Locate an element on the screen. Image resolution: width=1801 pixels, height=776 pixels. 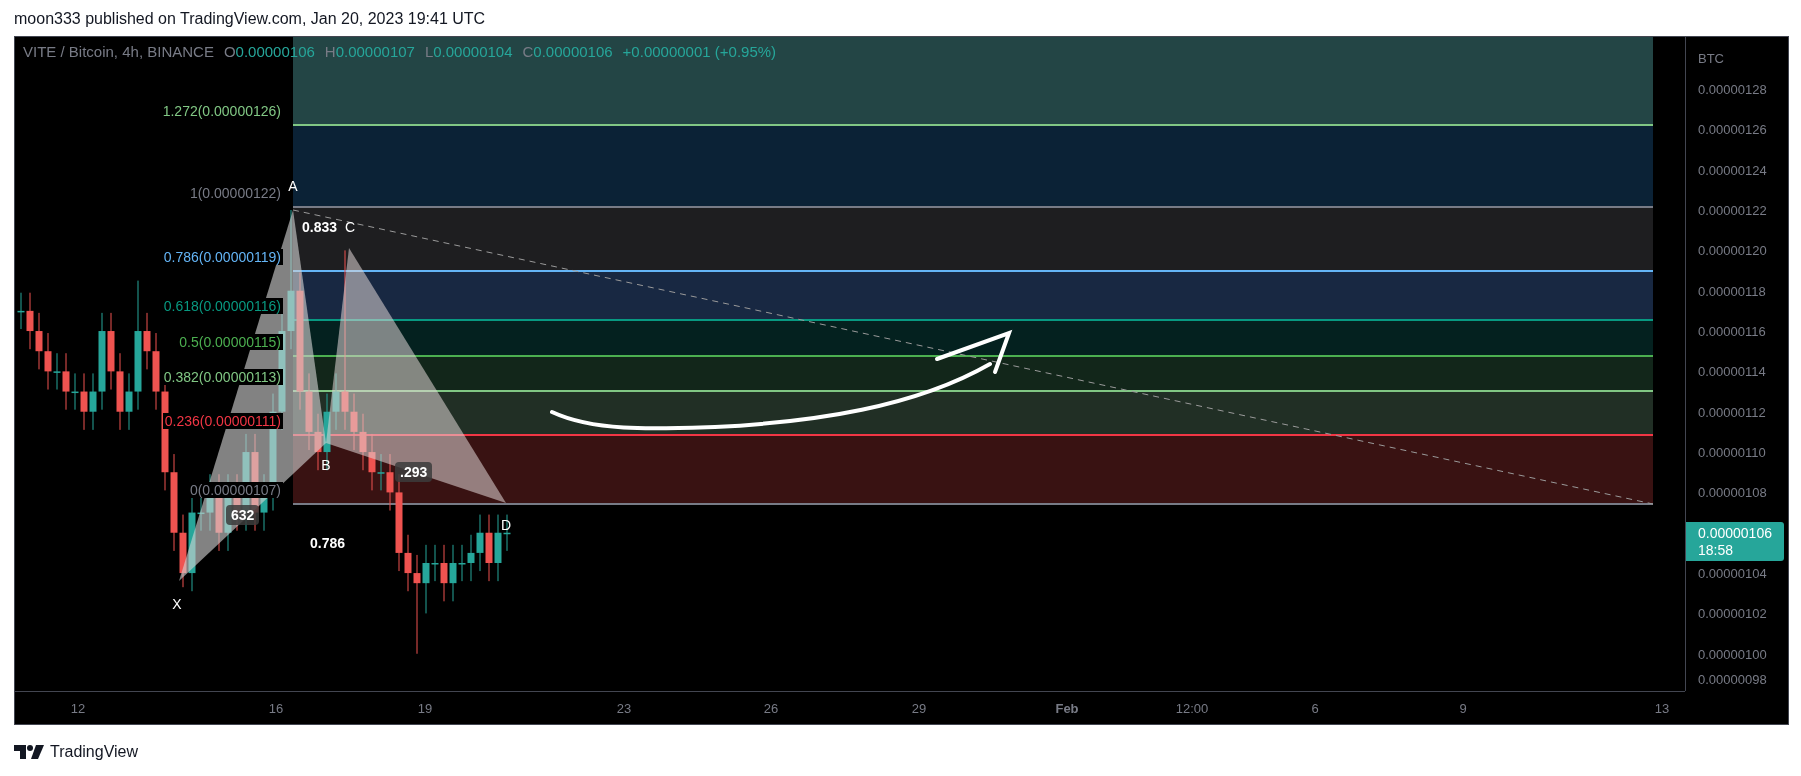
price-tick: 0.00000124 is located at coordinates (1732, 170).